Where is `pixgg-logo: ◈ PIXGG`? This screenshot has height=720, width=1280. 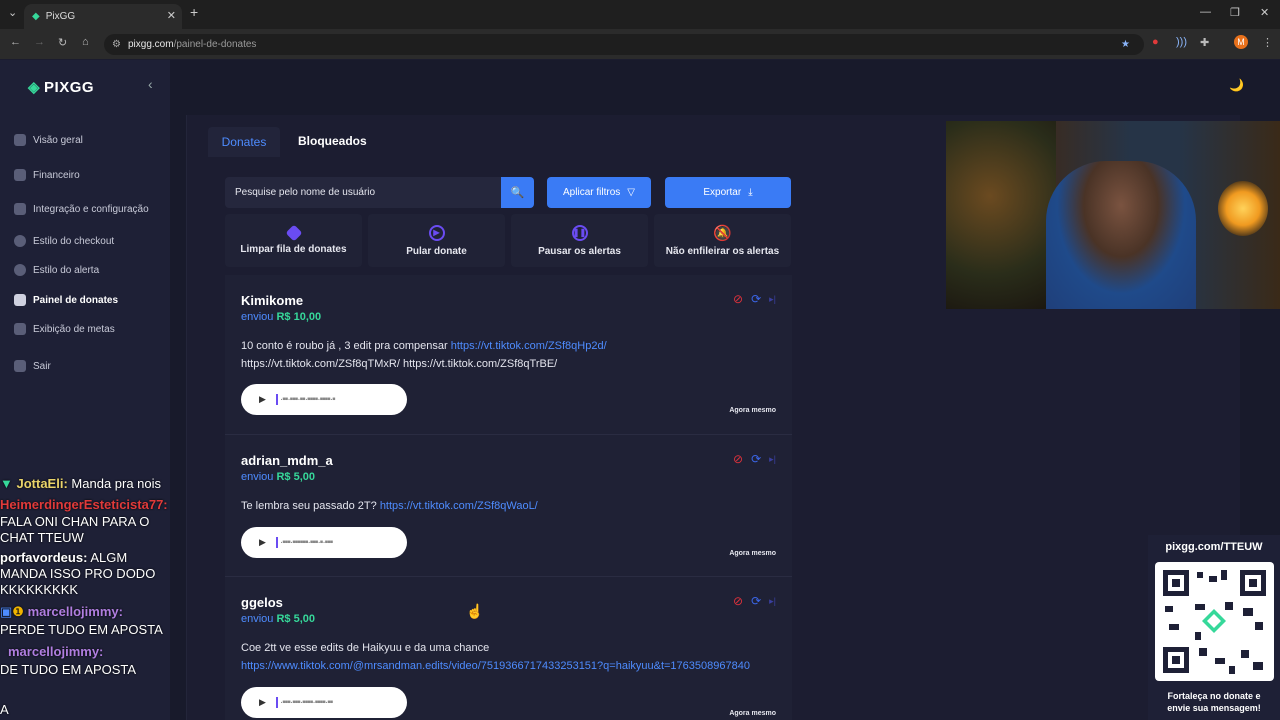
pixgg-logo: ◈ PIXGG is located at coordinates (61, 87).